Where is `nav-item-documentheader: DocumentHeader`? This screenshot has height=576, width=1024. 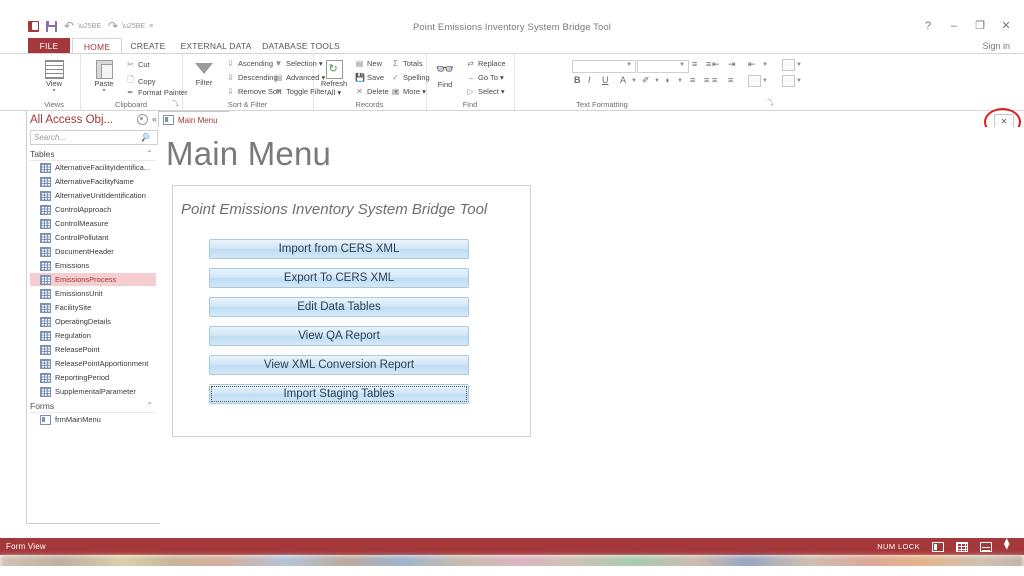 nav-item-documentheader: DocumentHeader is located at coordinates (93, 251).